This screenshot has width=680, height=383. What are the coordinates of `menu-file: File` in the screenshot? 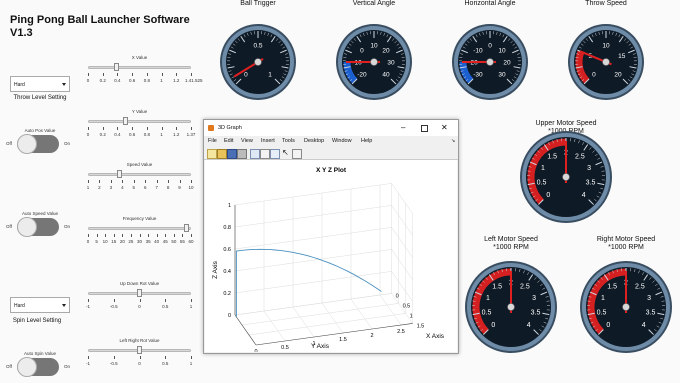 It's located at (212, 141).